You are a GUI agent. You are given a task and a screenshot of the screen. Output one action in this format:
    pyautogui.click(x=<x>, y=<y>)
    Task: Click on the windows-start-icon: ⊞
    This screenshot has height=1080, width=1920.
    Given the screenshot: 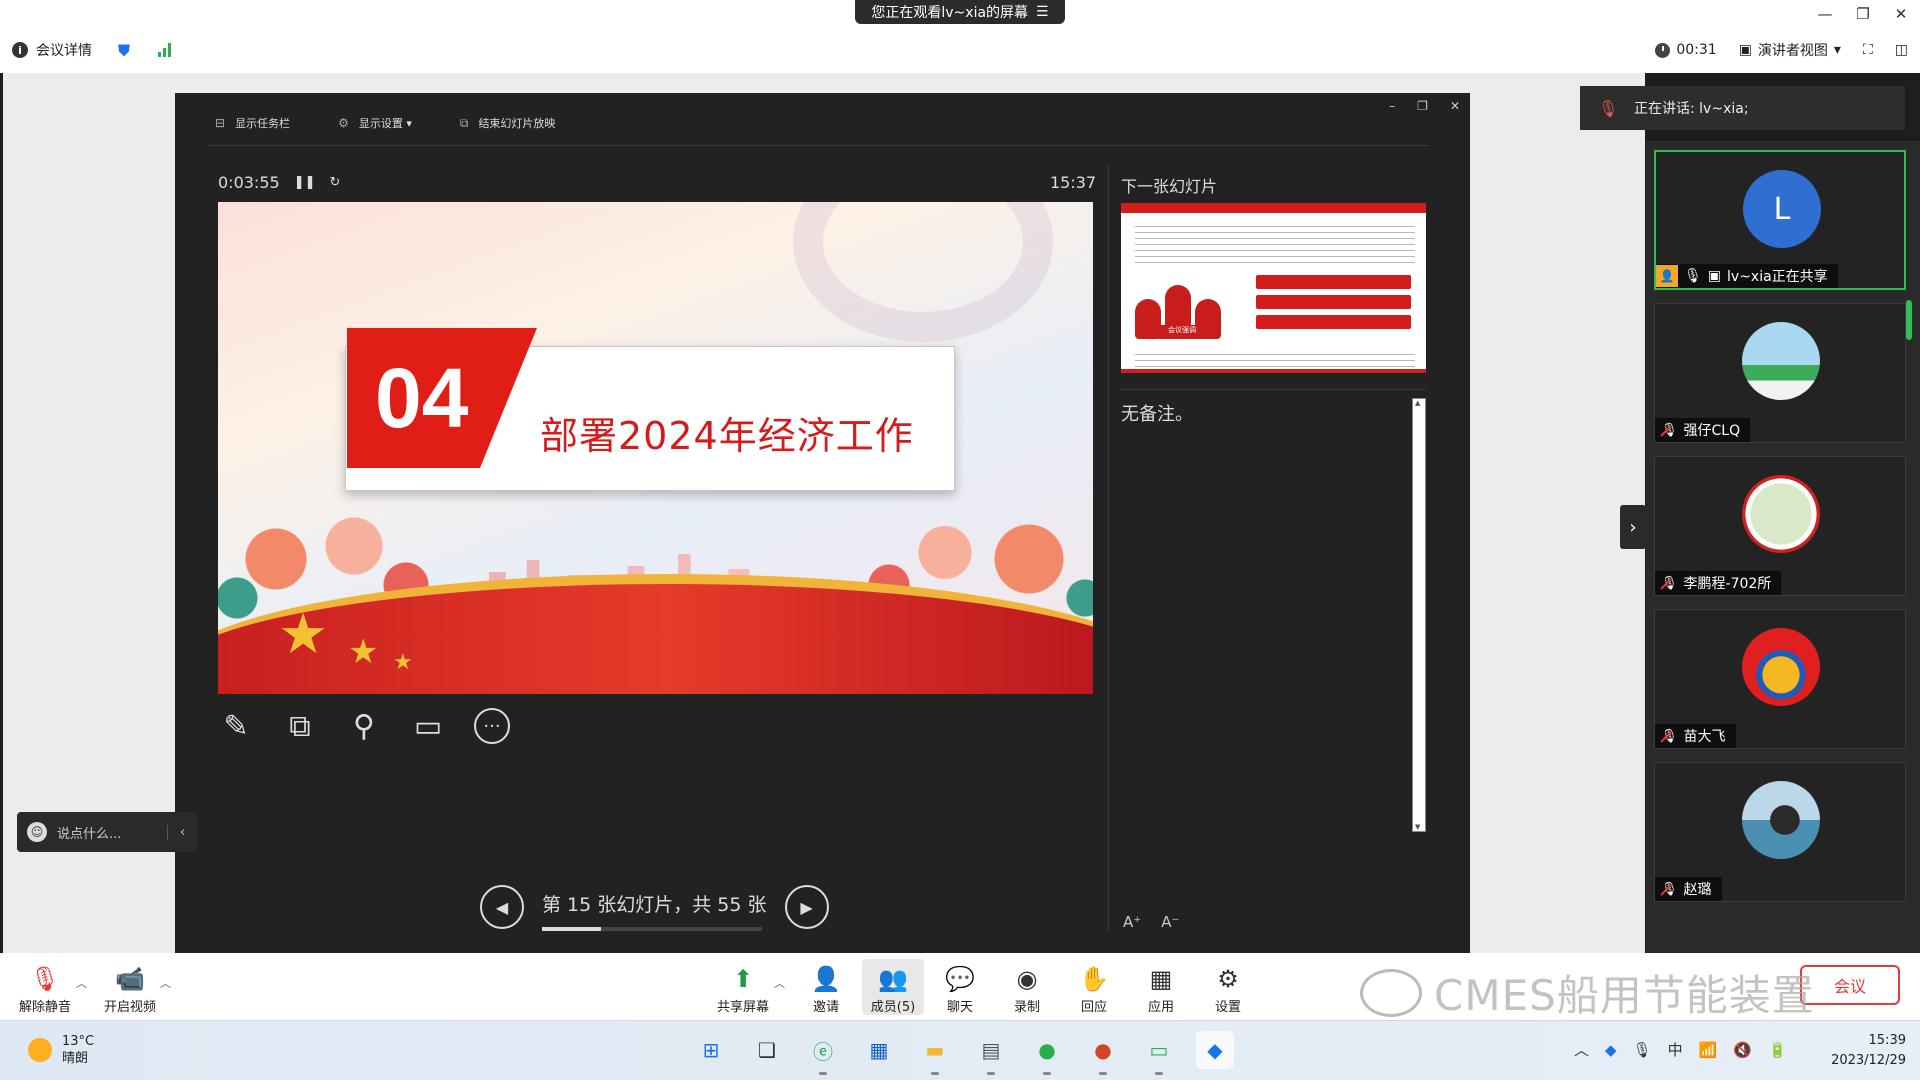 What is the action you would take?
    pyautogui.click(x=711, y=1050)
    